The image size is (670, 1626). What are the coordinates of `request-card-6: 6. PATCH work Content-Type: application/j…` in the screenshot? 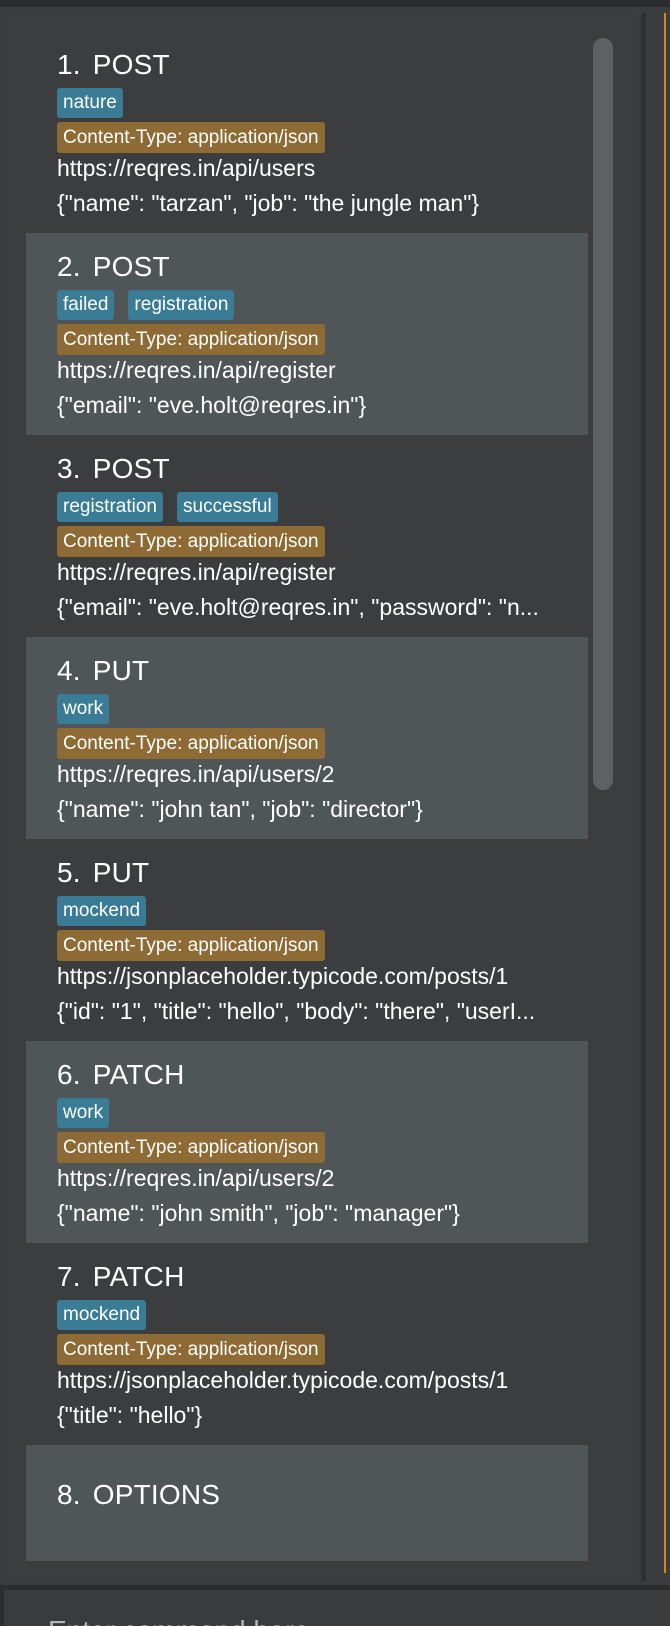 It's located at (307, 1146).